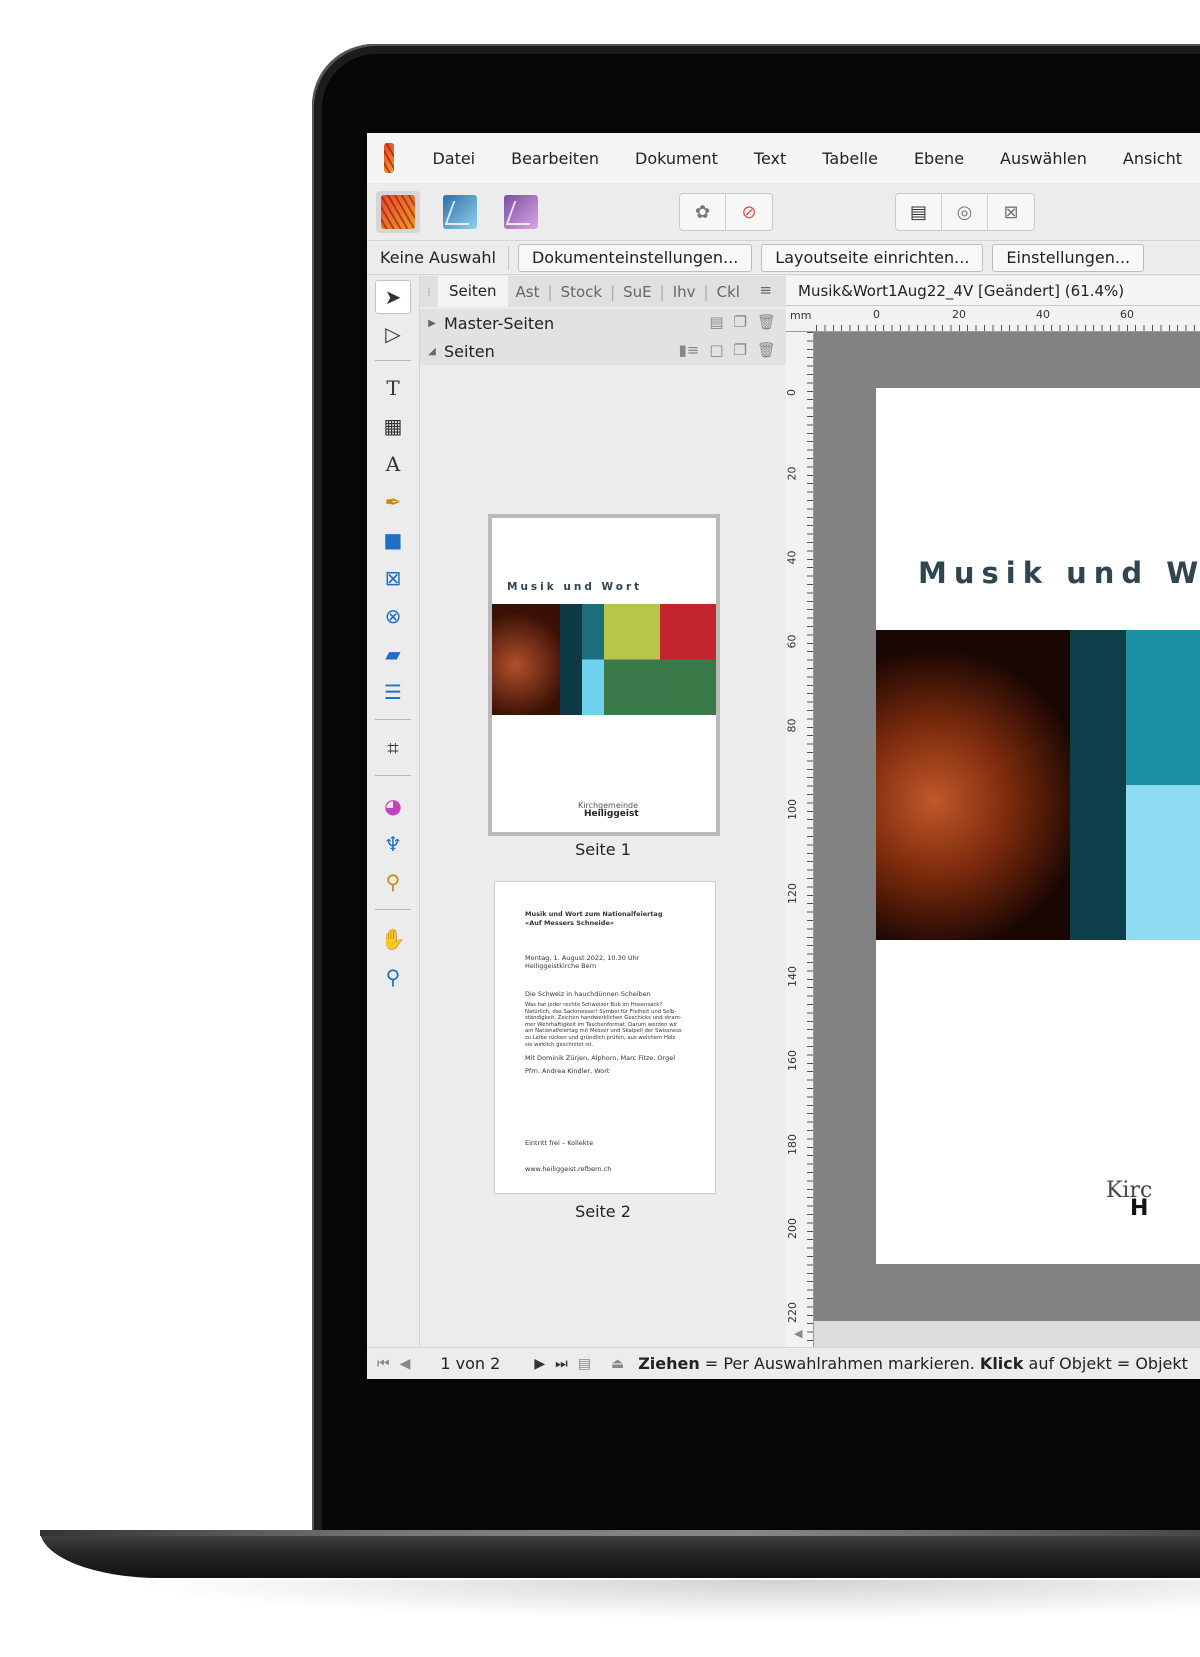  I want to click on ruler-label: 120, so click(792, 893).